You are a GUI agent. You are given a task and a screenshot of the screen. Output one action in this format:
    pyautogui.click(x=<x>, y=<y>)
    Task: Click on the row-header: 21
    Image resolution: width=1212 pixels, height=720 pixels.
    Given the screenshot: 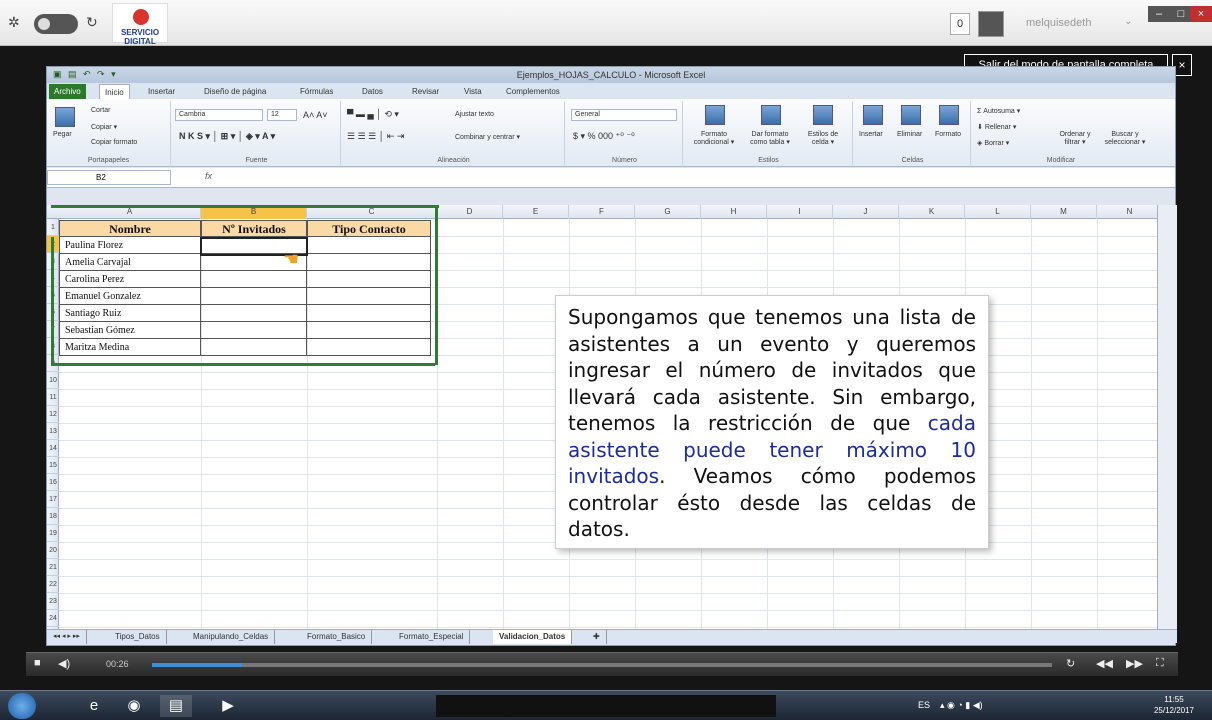 What is the action you would take?
    pyautogui.click(x=53, y=567)
    